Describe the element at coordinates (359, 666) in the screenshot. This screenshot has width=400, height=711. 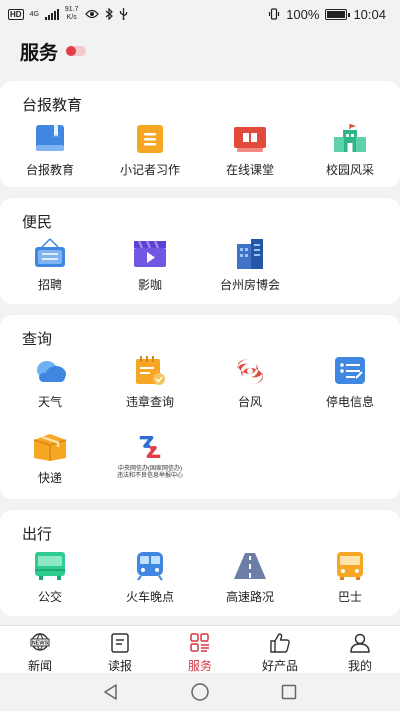
I see `tab-label: 我的` at that location.